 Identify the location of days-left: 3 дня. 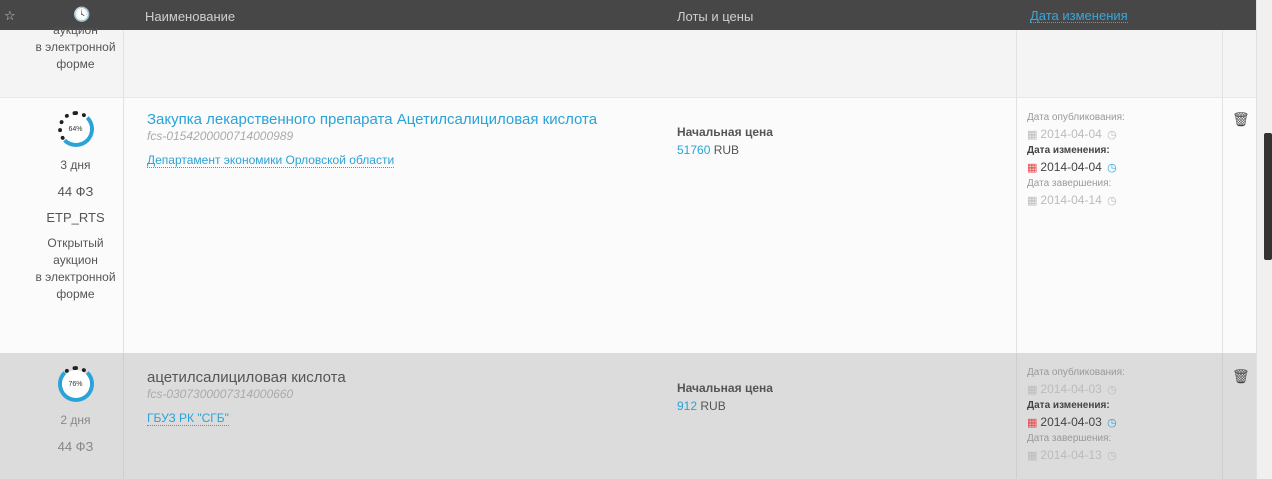
(75, 165).